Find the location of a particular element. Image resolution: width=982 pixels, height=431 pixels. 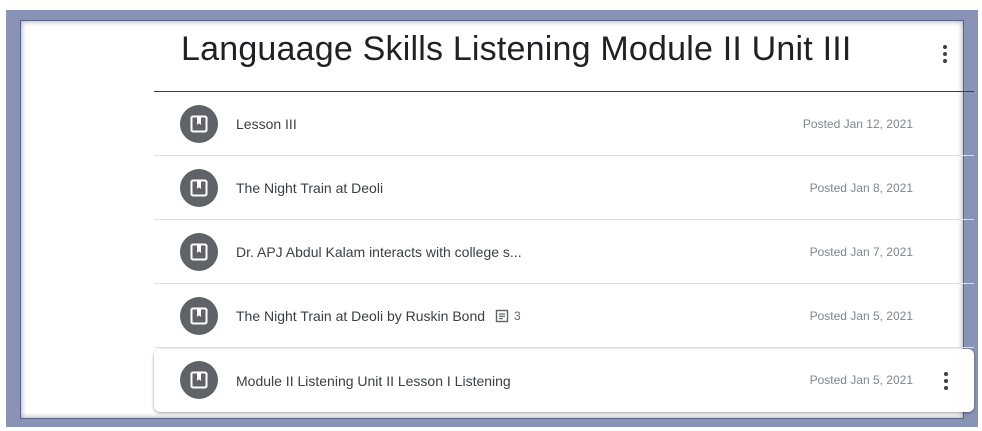

item-posted-date: Posted Jan 7, 2021 is located at coordinates (861, 252).